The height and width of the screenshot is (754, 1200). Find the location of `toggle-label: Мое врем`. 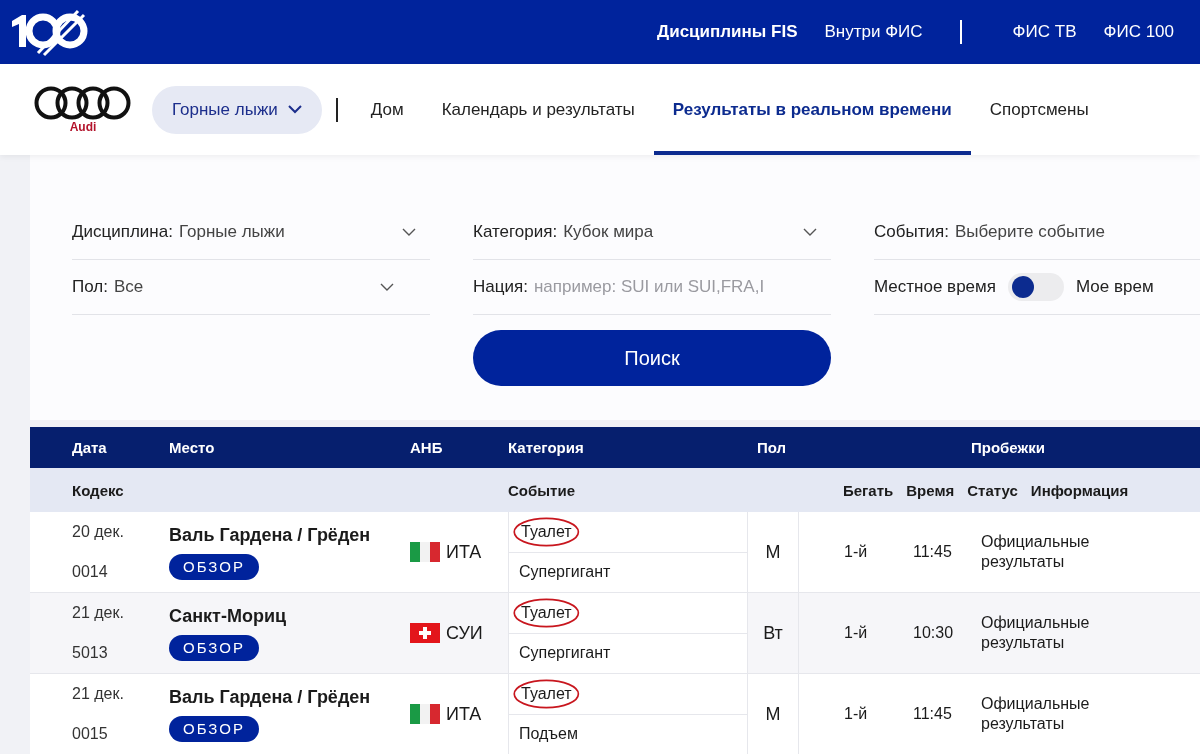

toggle-label: Мое врем is located at coordinates (1114, 287).